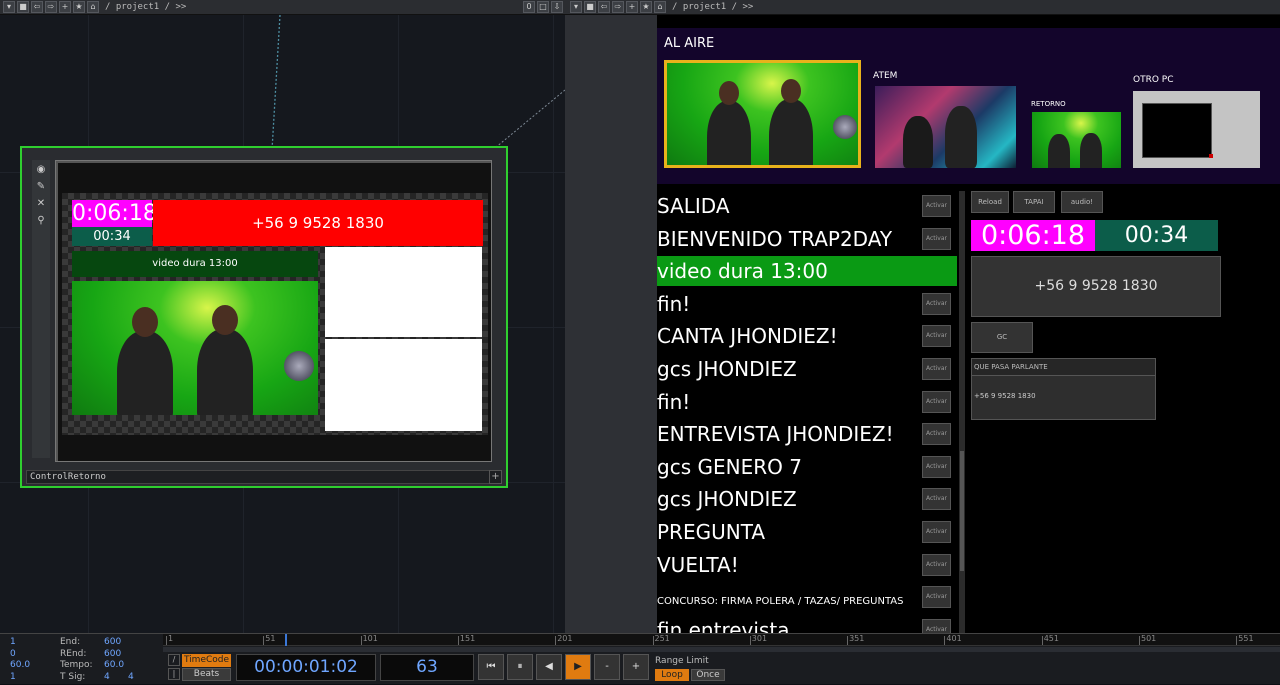  I want to click on cue-list-scrollbar, so click(962, 412).